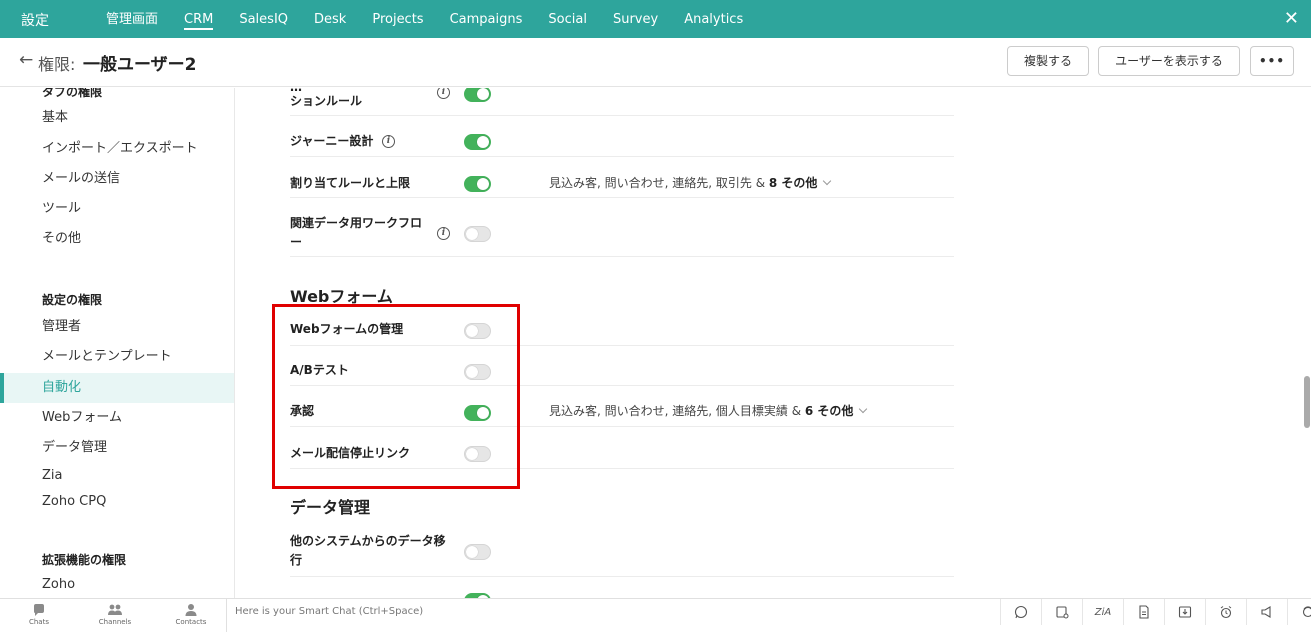  Describe the element at coordinates (72, 93) in the screenshot. I see `sidebar-section-title: タブの権限` at that location.